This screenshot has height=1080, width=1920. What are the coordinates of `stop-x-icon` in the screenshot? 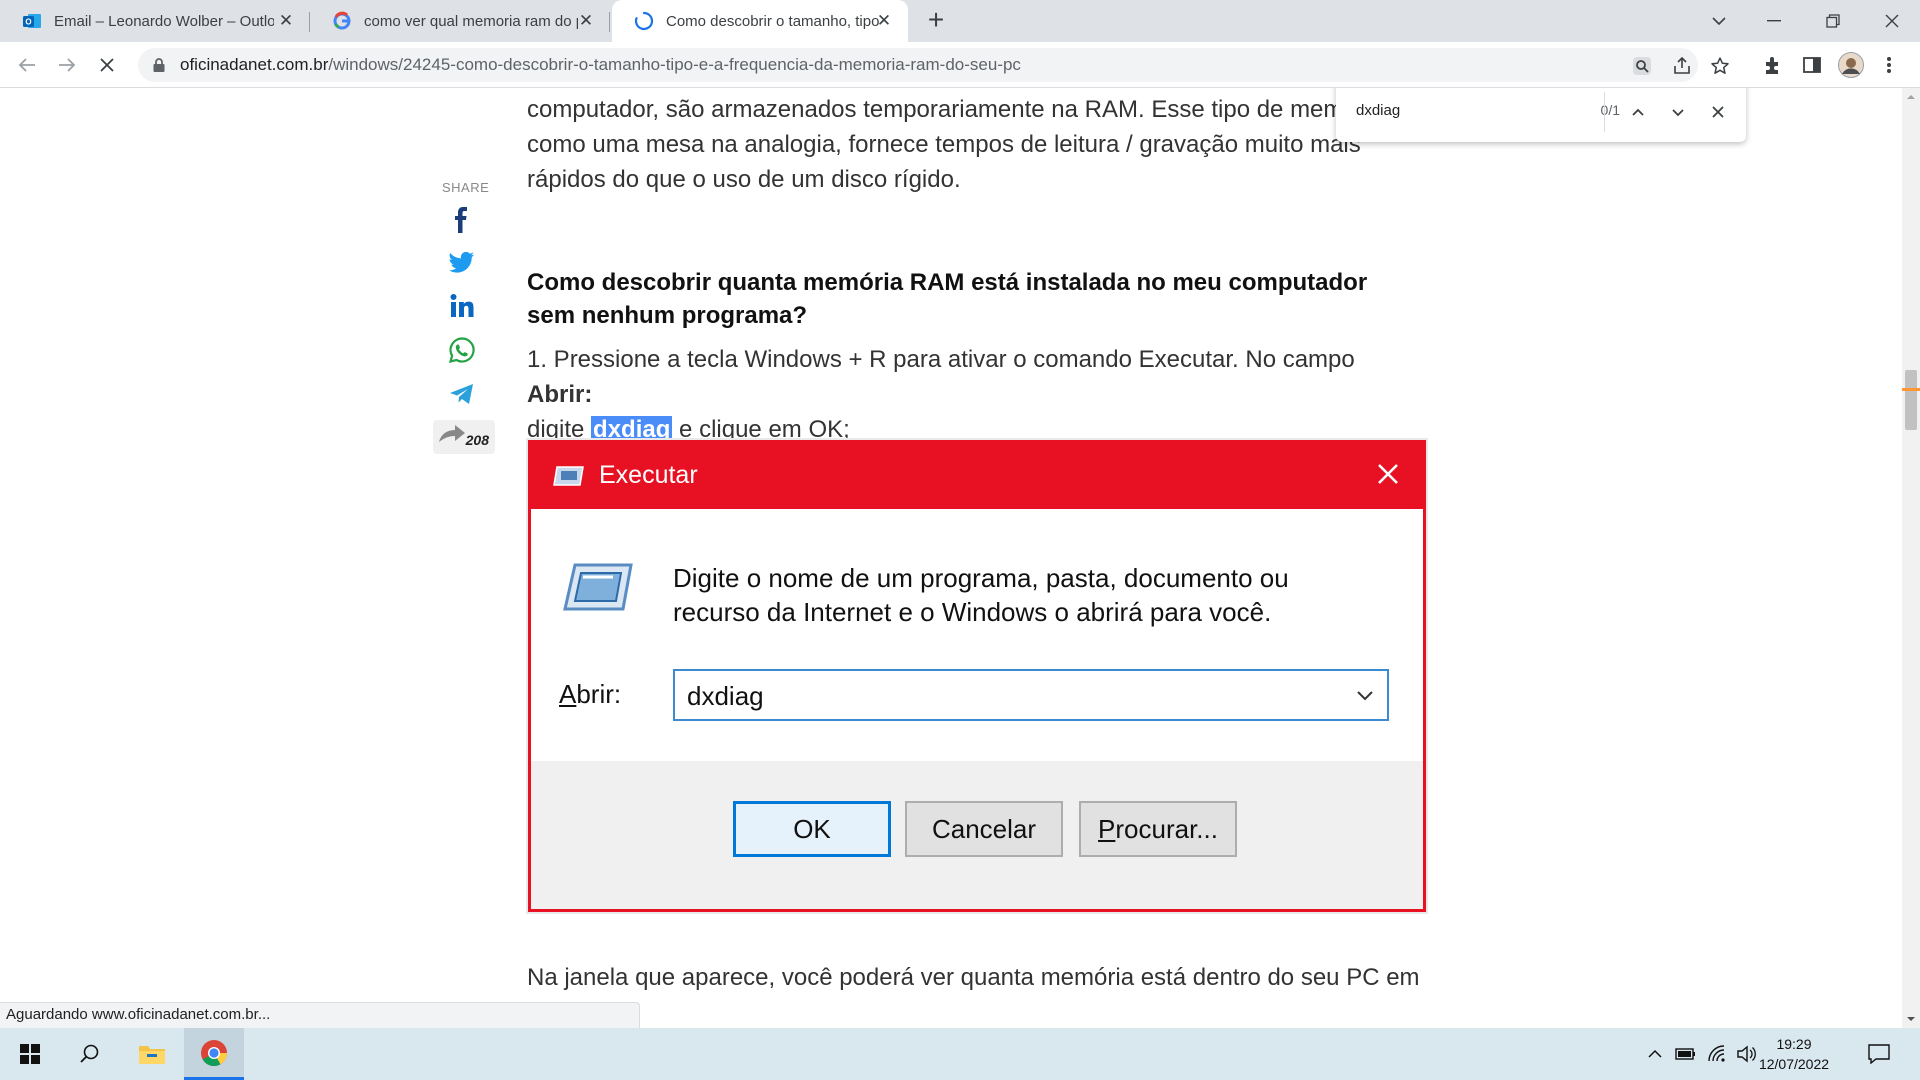 It's located at (107, 65).